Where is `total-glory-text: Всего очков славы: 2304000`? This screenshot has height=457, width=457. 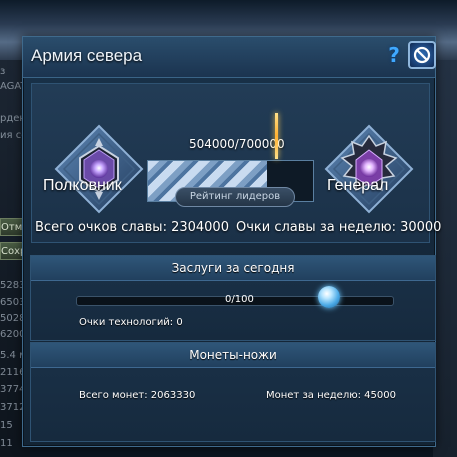
total-glory-text: Всего очков славы: 2304000 is located at coordinates (132, 227).